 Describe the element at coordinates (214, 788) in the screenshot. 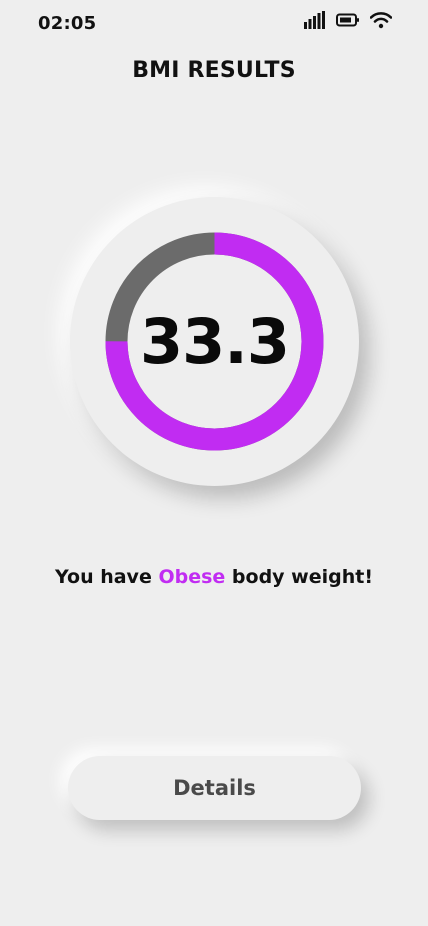

I see `details-button: Details` at that location.